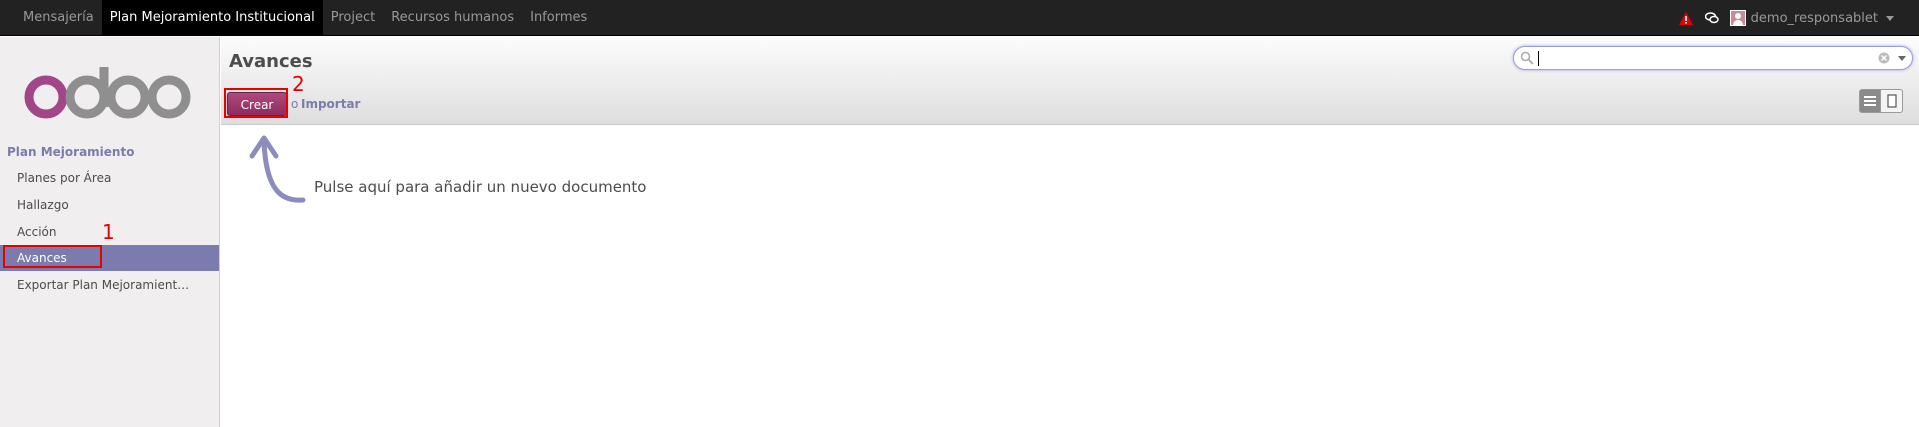 The image size is (1919, 427). I want to click on annotation-number-1: 1, so click(108, 232).